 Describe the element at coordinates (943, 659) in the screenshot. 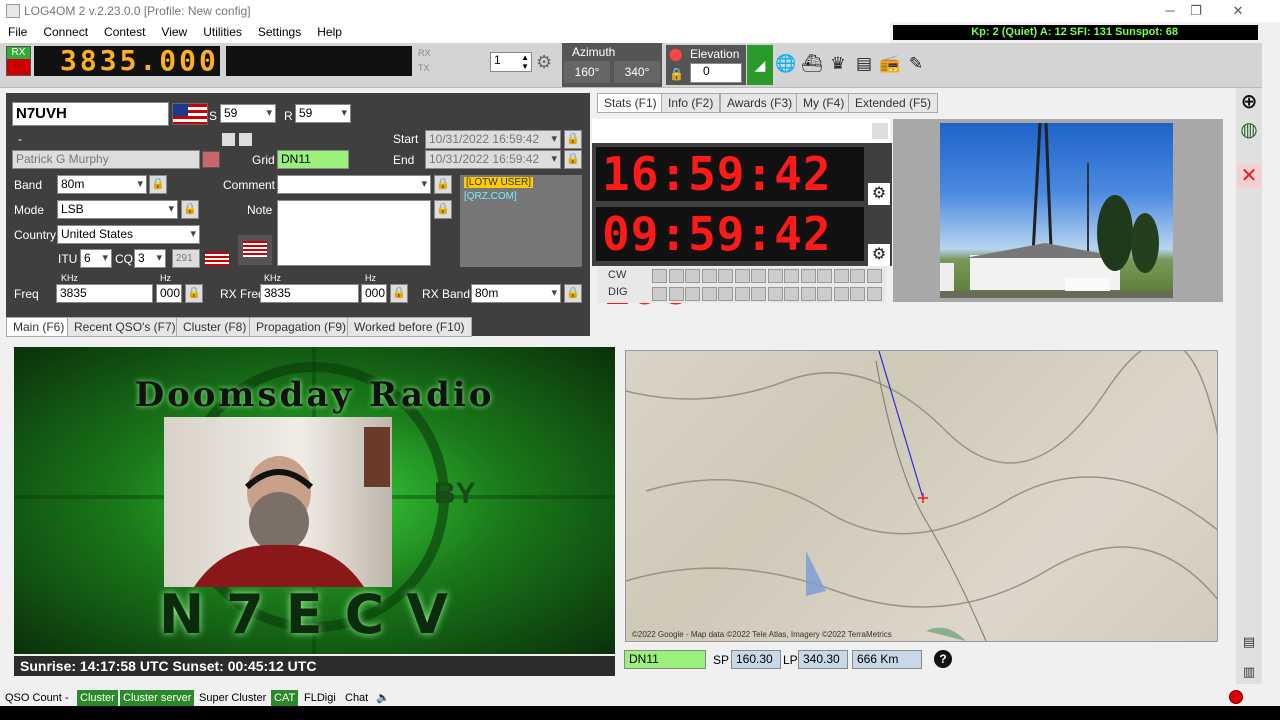

I see `help-icon: ?` at that location.